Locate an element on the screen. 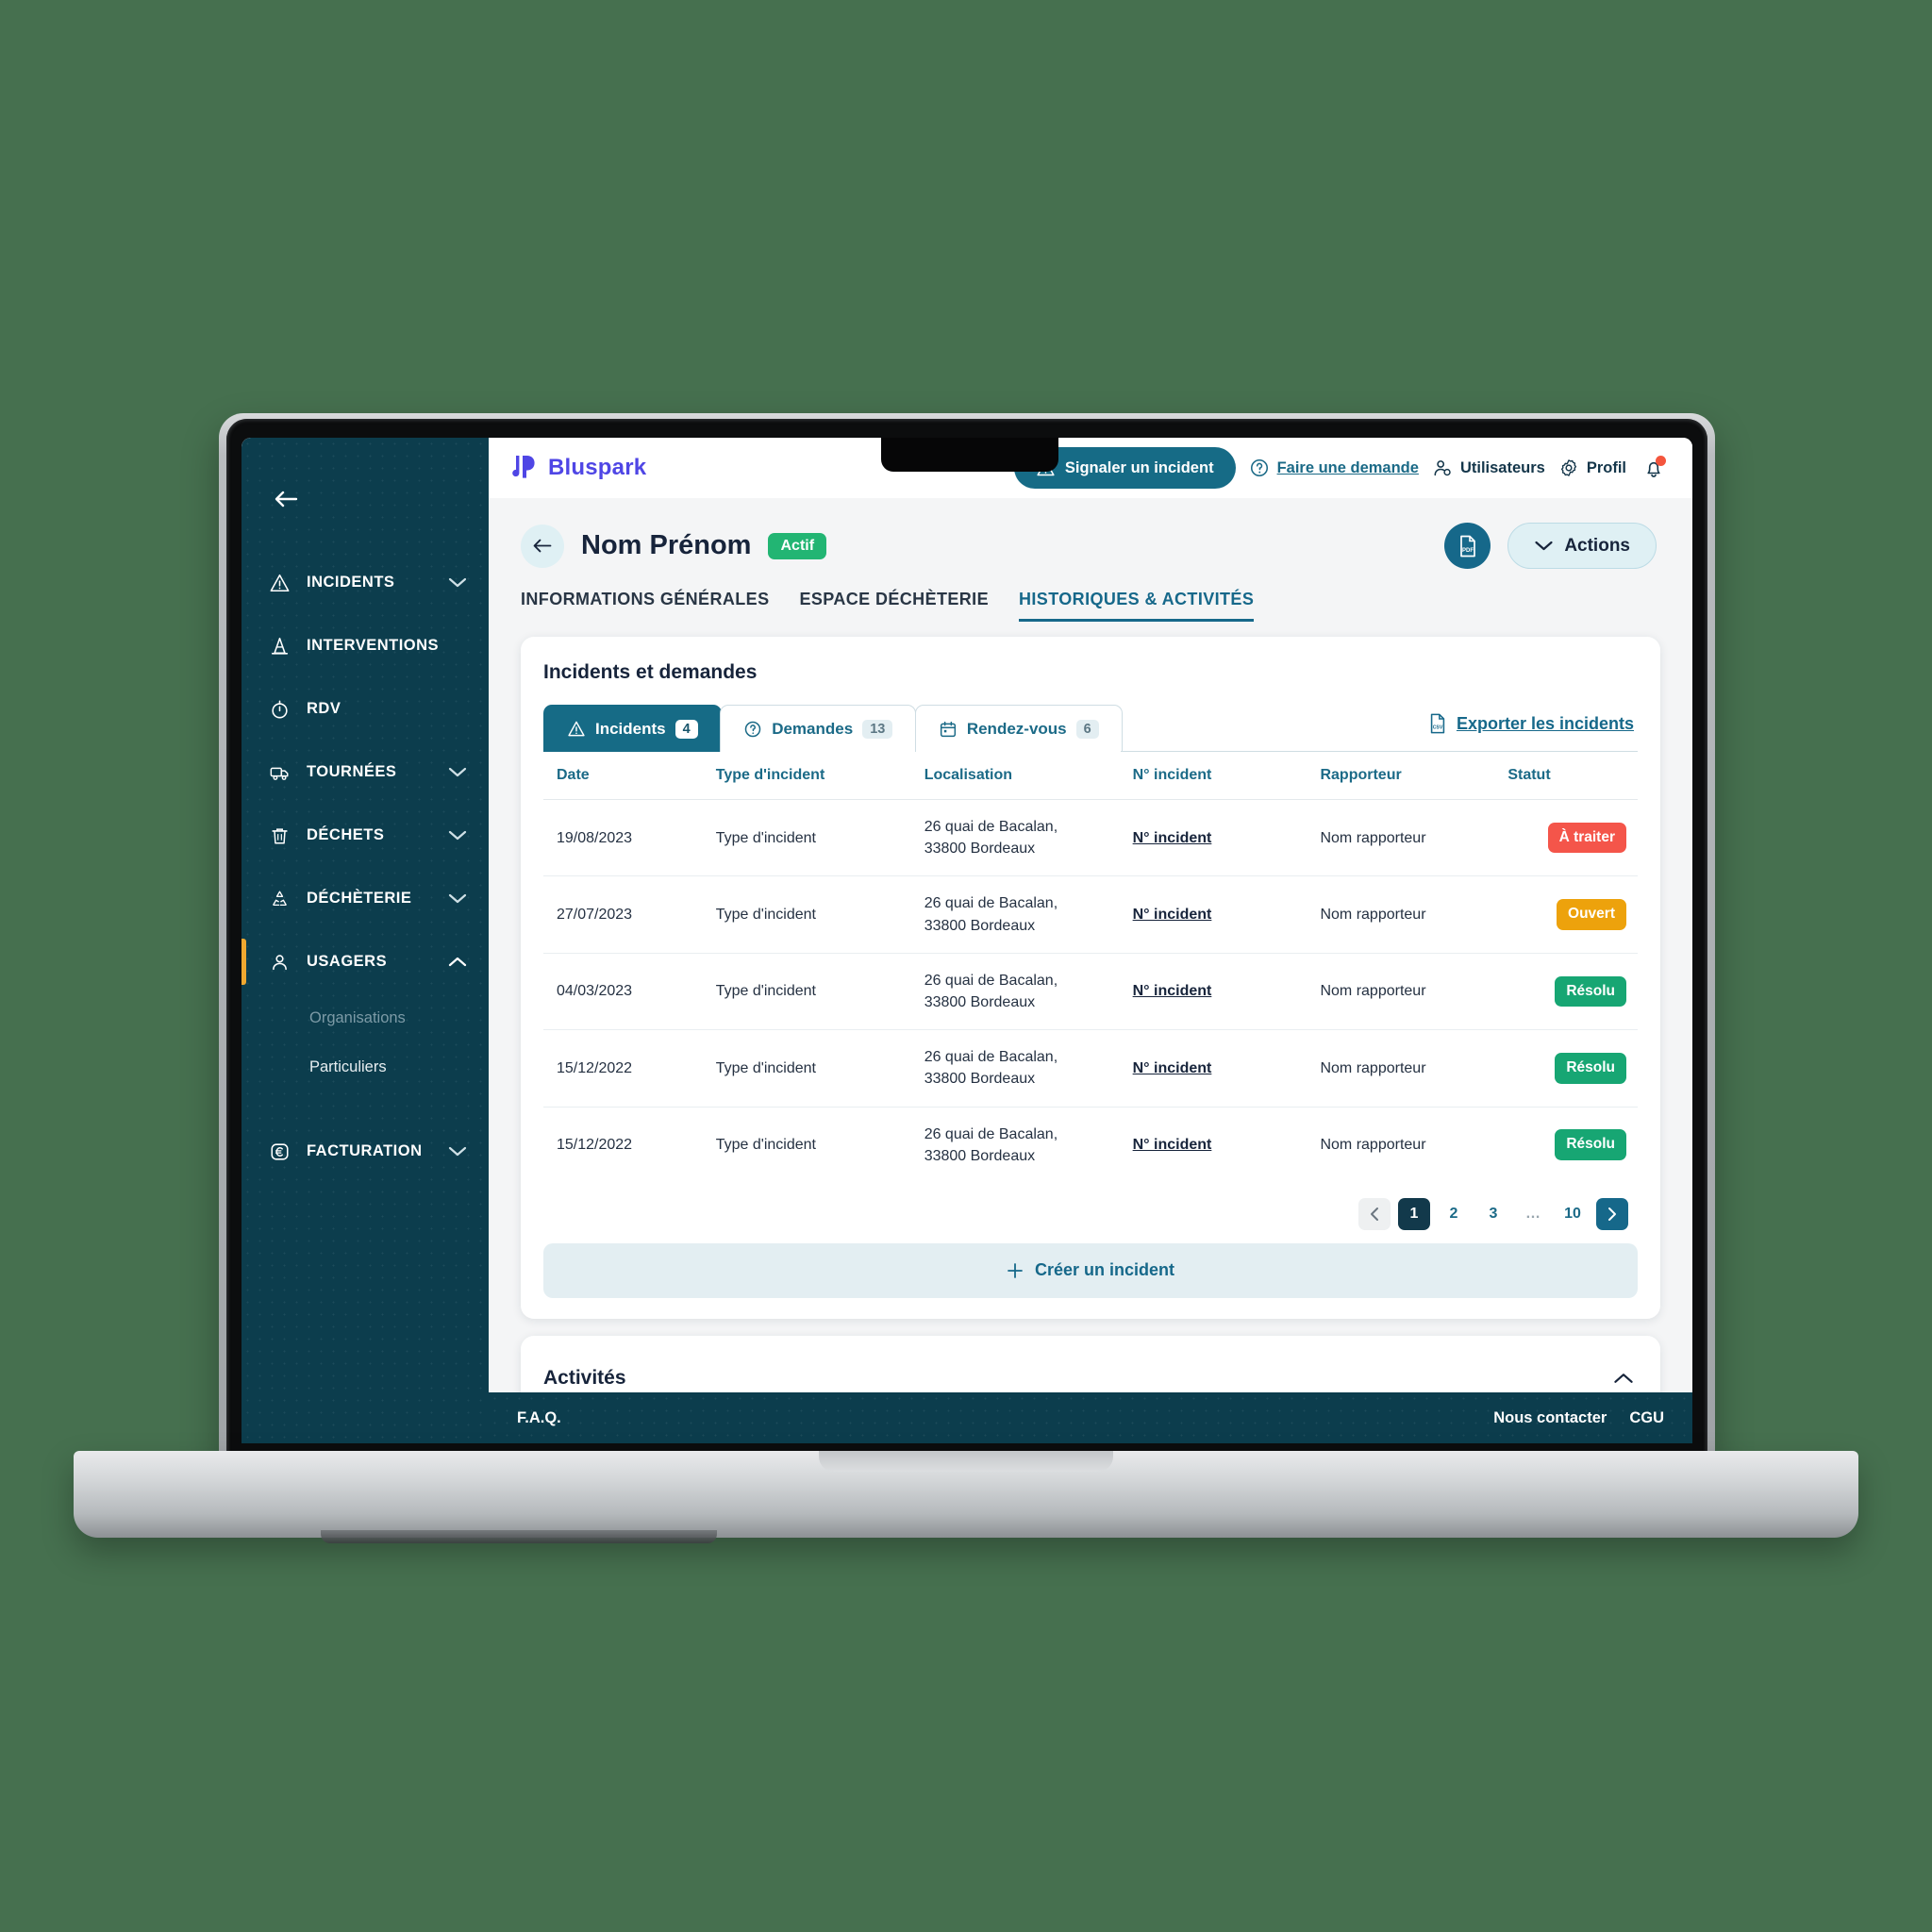 The width and height of the screenshot is (1932, 1932). pagination-next-button is located at coordinates (1612, 1214).